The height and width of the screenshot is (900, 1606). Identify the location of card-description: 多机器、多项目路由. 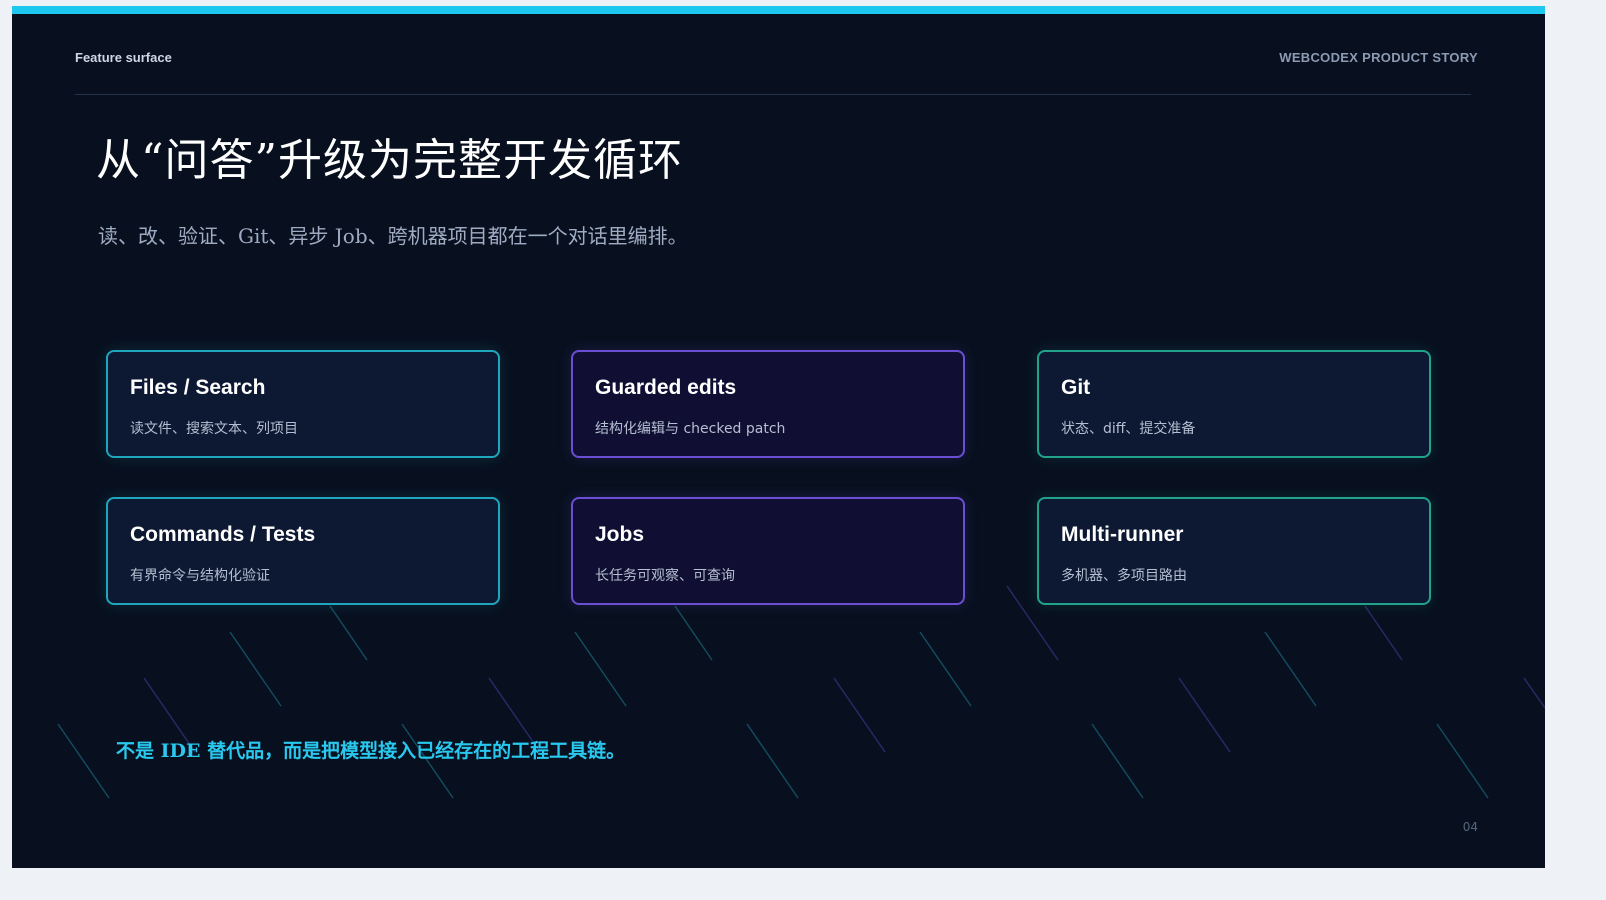
(1124, 576).